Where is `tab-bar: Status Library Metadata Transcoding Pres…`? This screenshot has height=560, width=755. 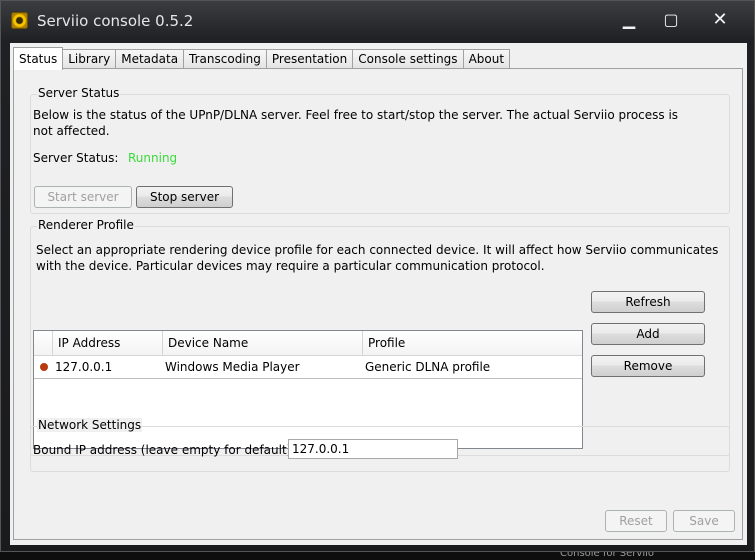 tab-bar: Status Library Metadata Transcoding Pres… is located at coordinates (262, 58).